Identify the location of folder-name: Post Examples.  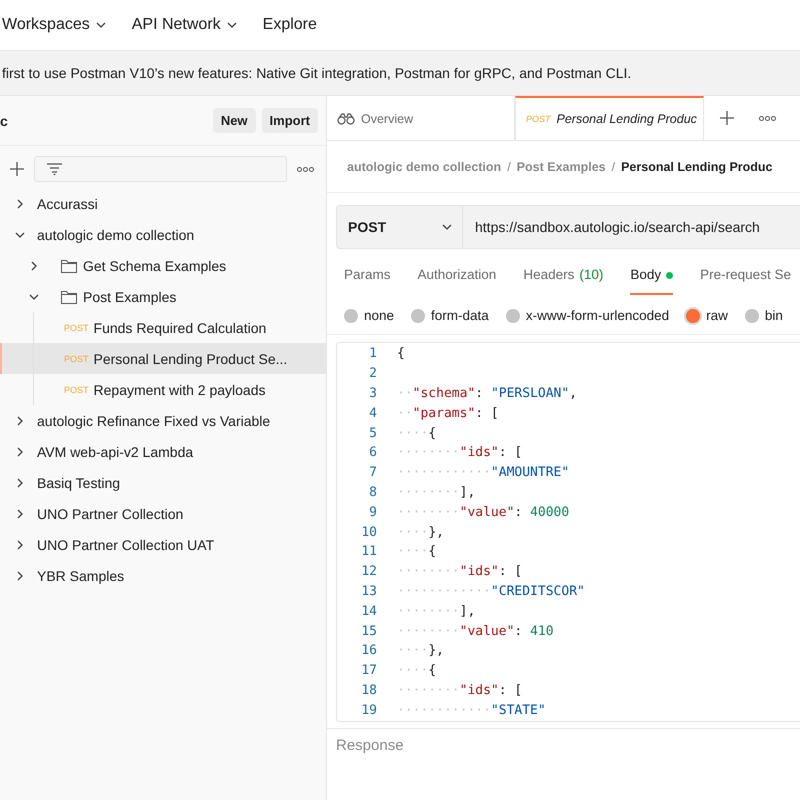
(129, 296).